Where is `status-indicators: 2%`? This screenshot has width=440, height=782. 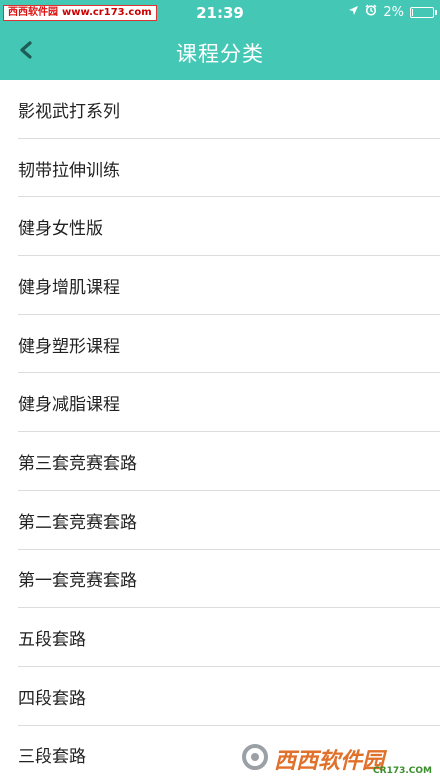 status-indicators: 2% is located at coordinates (392, 12).